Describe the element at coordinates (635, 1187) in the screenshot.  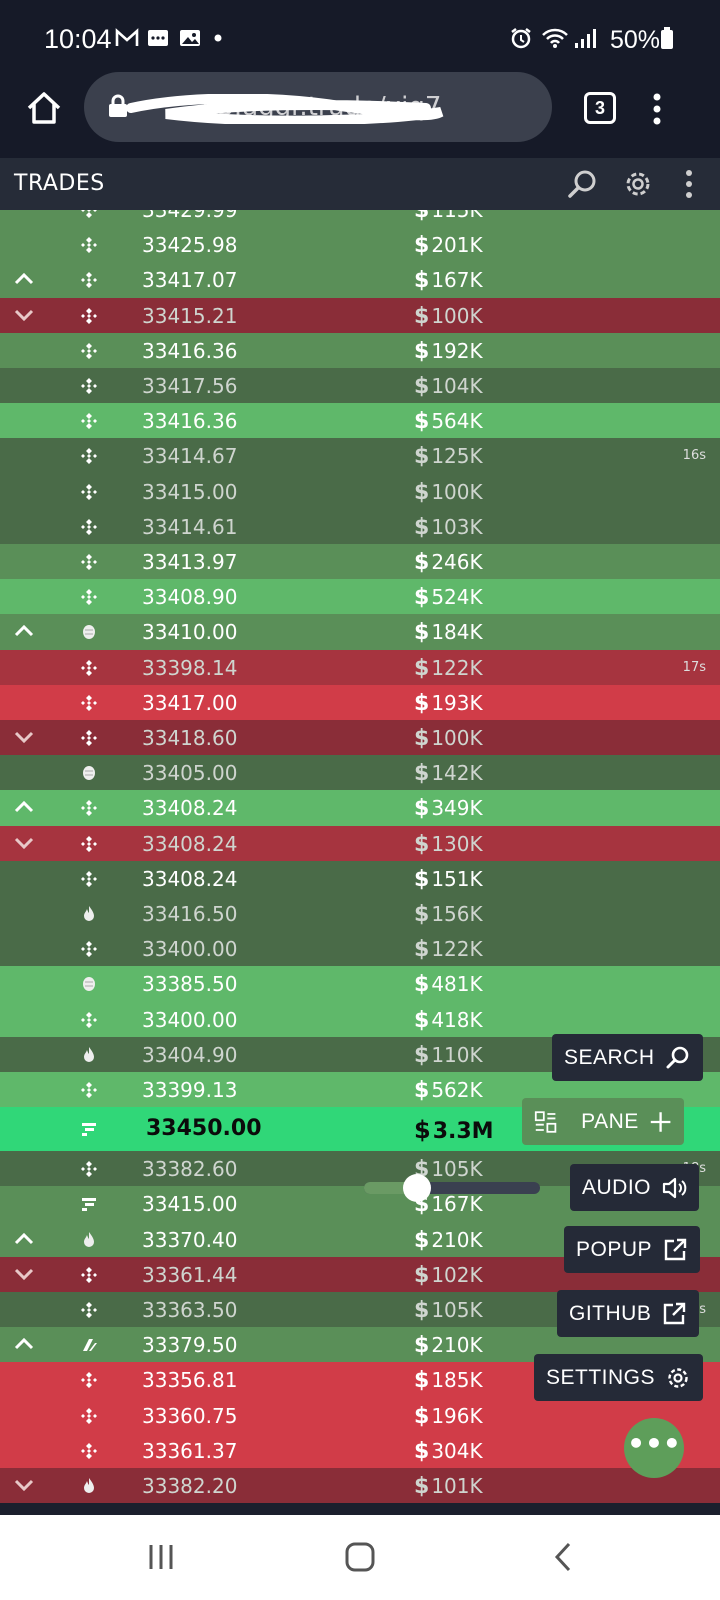
I see `audio-button: AUDIO` at that location.